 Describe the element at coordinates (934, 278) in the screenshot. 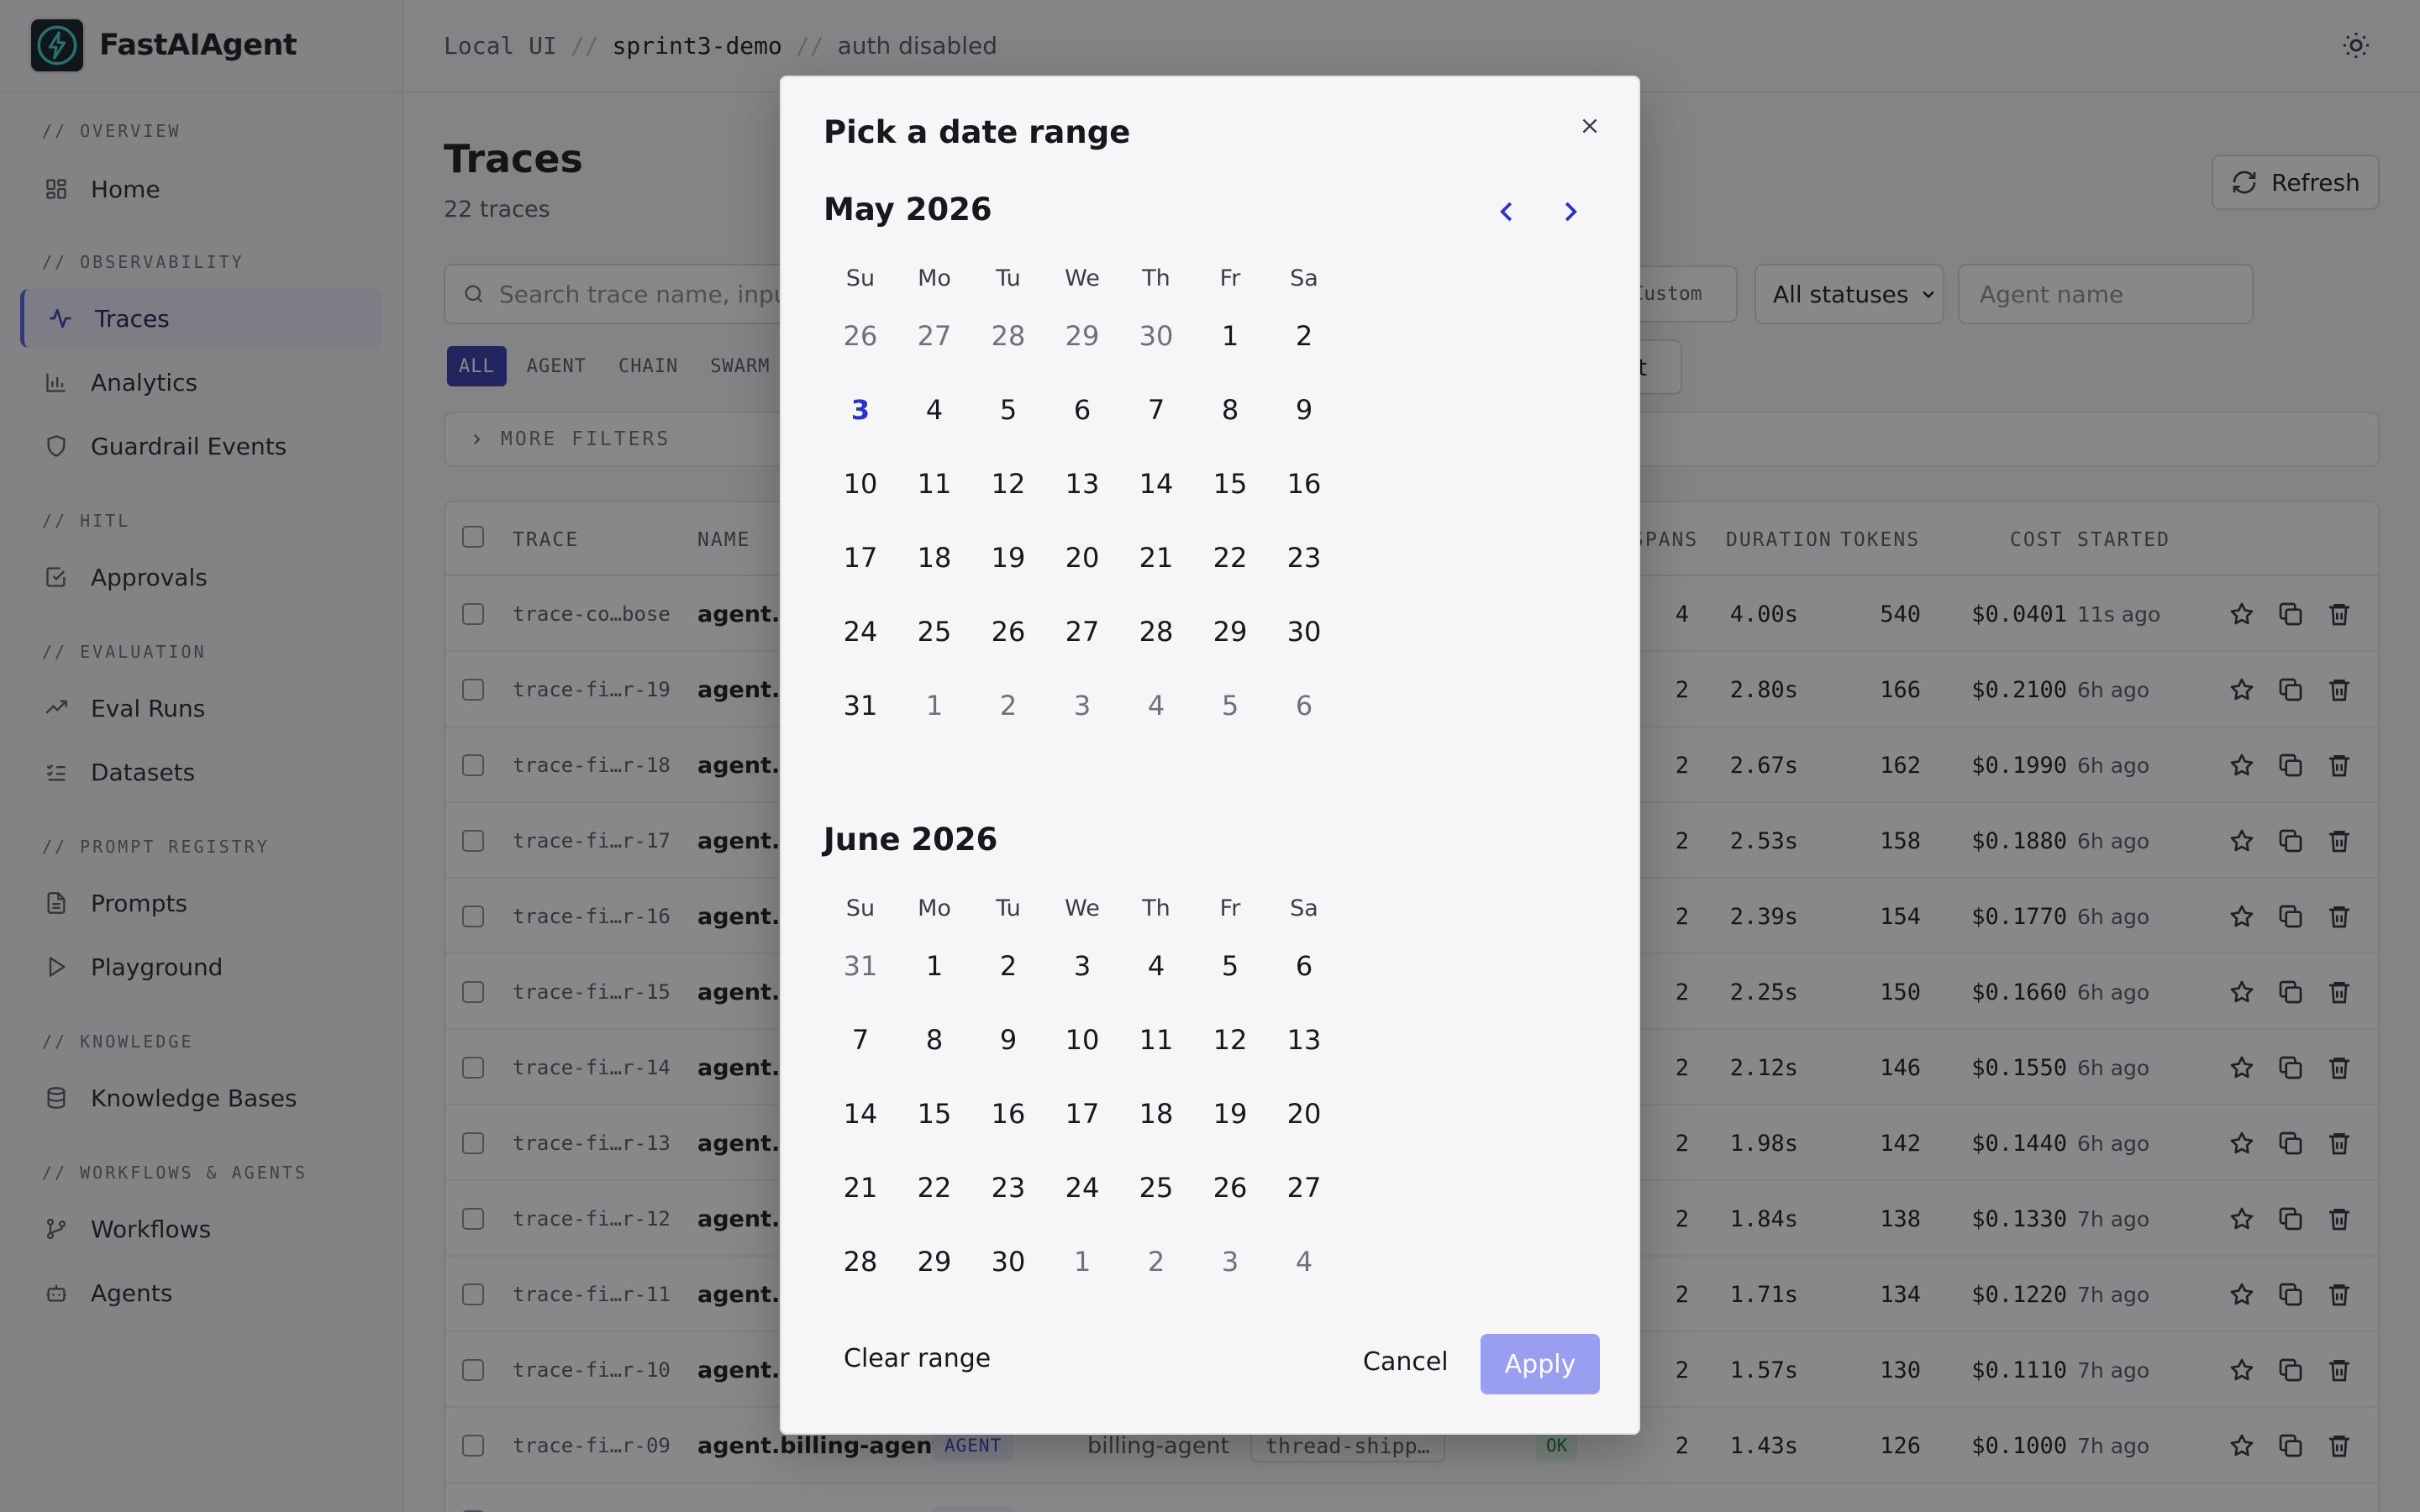

I see `weekday-label: Mo` at that location.